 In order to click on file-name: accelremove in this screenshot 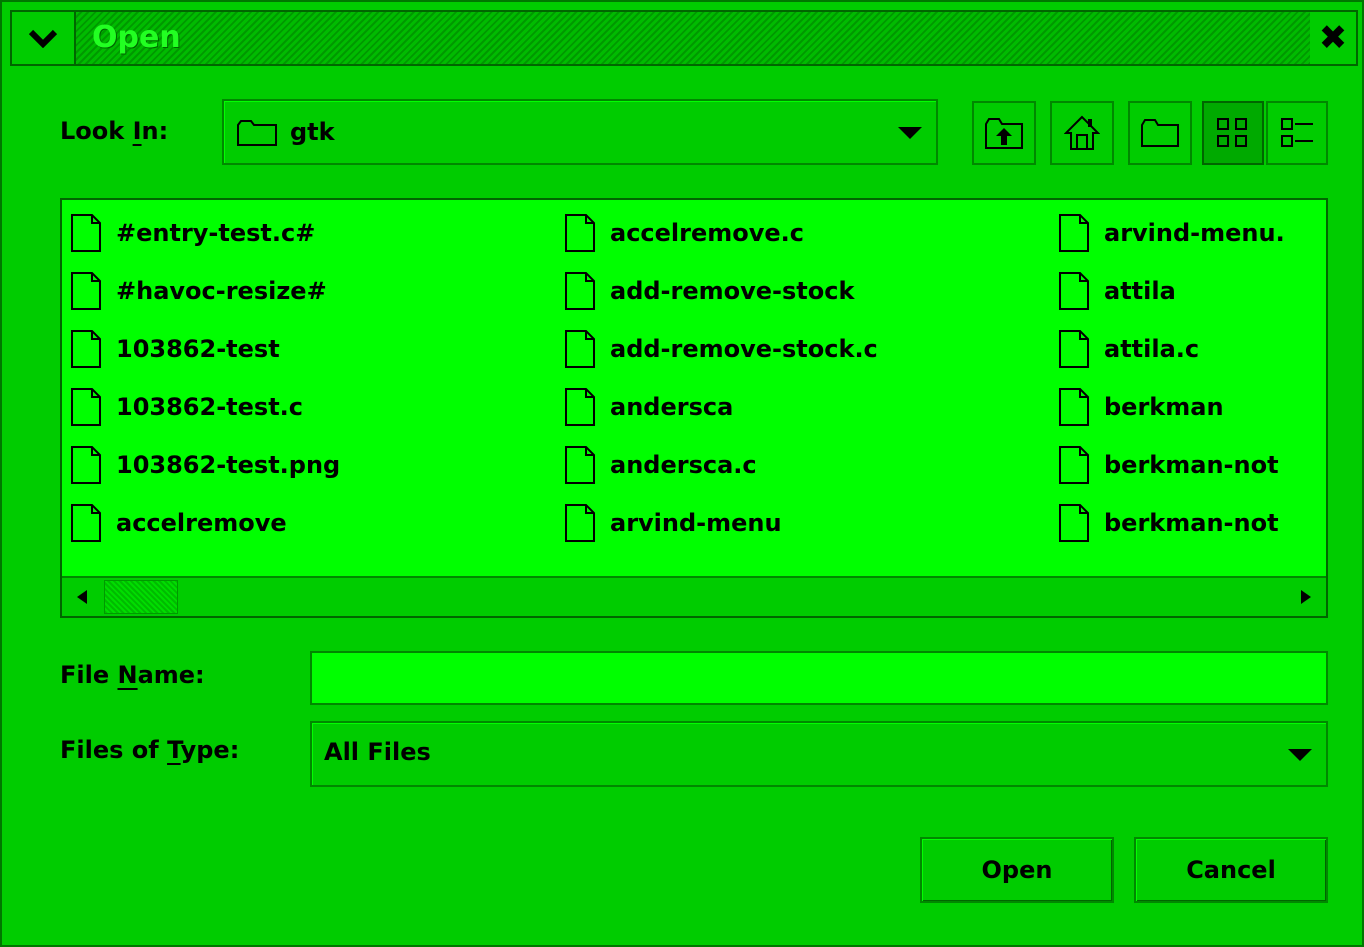, I will do `click(201, 523)`.